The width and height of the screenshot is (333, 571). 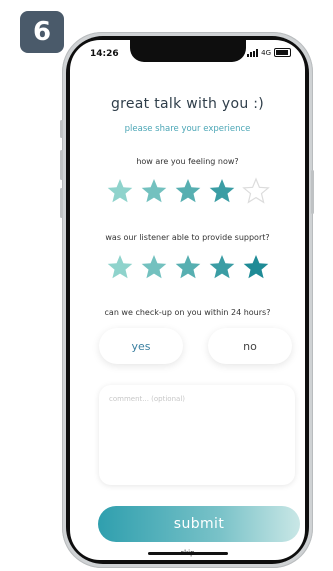 I want to click on phone-side-button, so click(x=61, y=129).